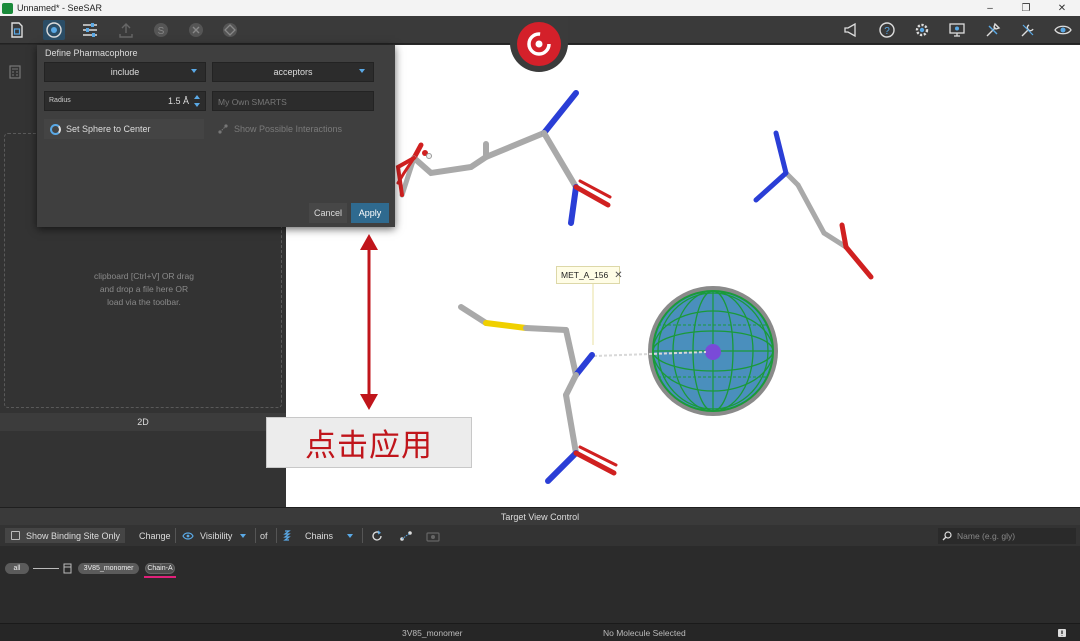 This screenshot has width=1080, height=641. I want to click on acceptors-dropdown-value: acceptors, so click(293, 72).